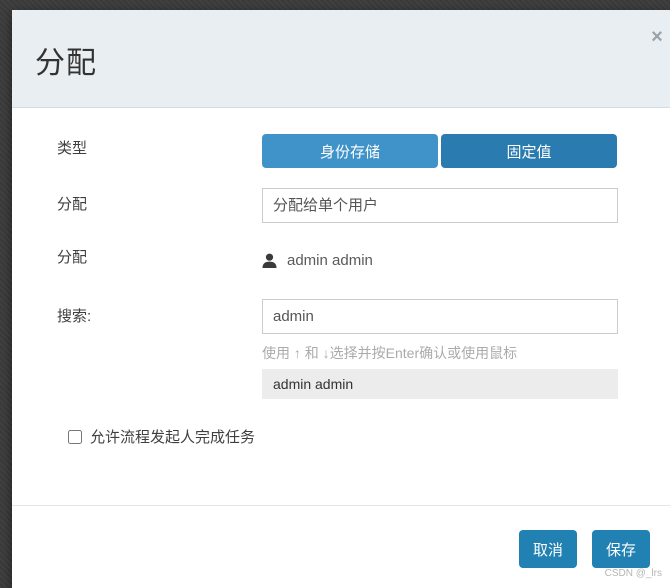 This screenshot has height=588, width=670. What do you see at coordinates (440, 205) in the screenshot?
I see `assign-mode-select: 分配给单个用户` at bounding box center [440, 205].